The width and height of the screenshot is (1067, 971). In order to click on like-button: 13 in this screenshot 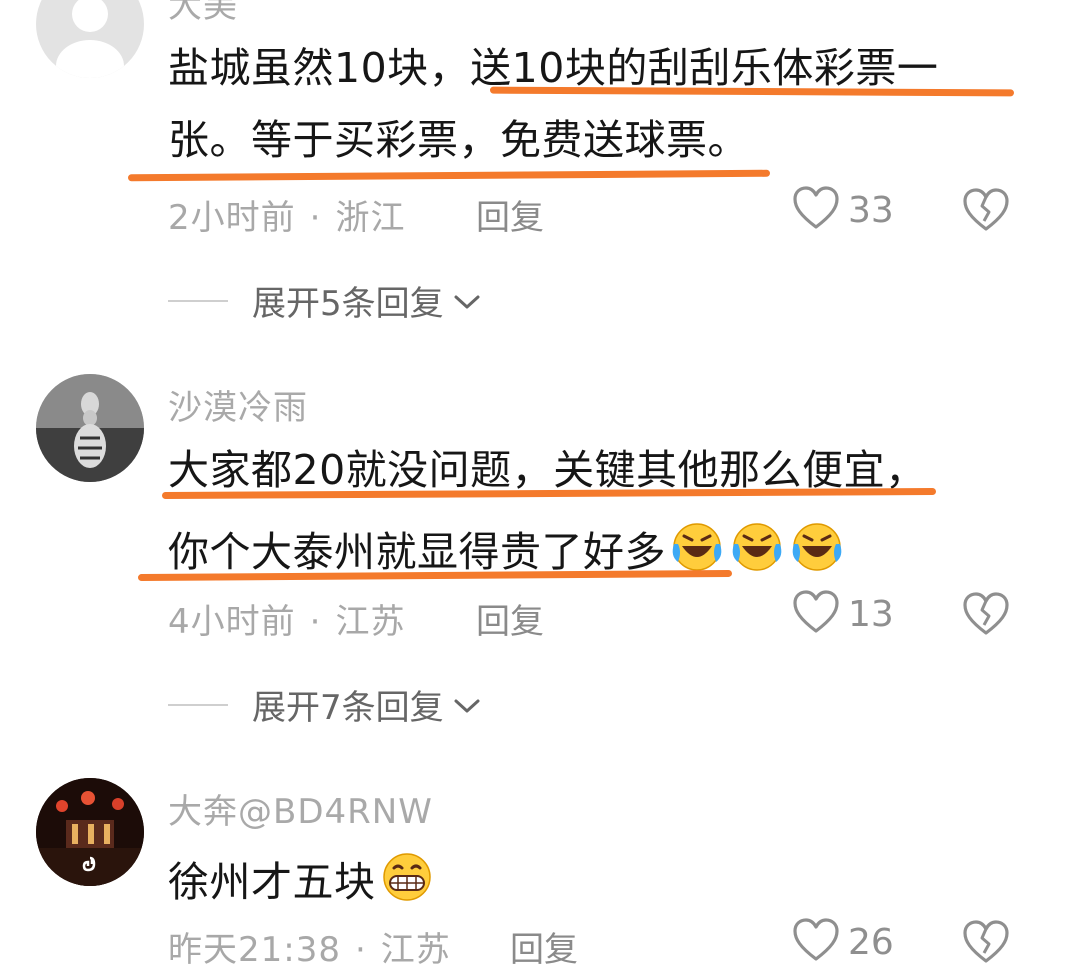, I will do `click(843, 614)`.